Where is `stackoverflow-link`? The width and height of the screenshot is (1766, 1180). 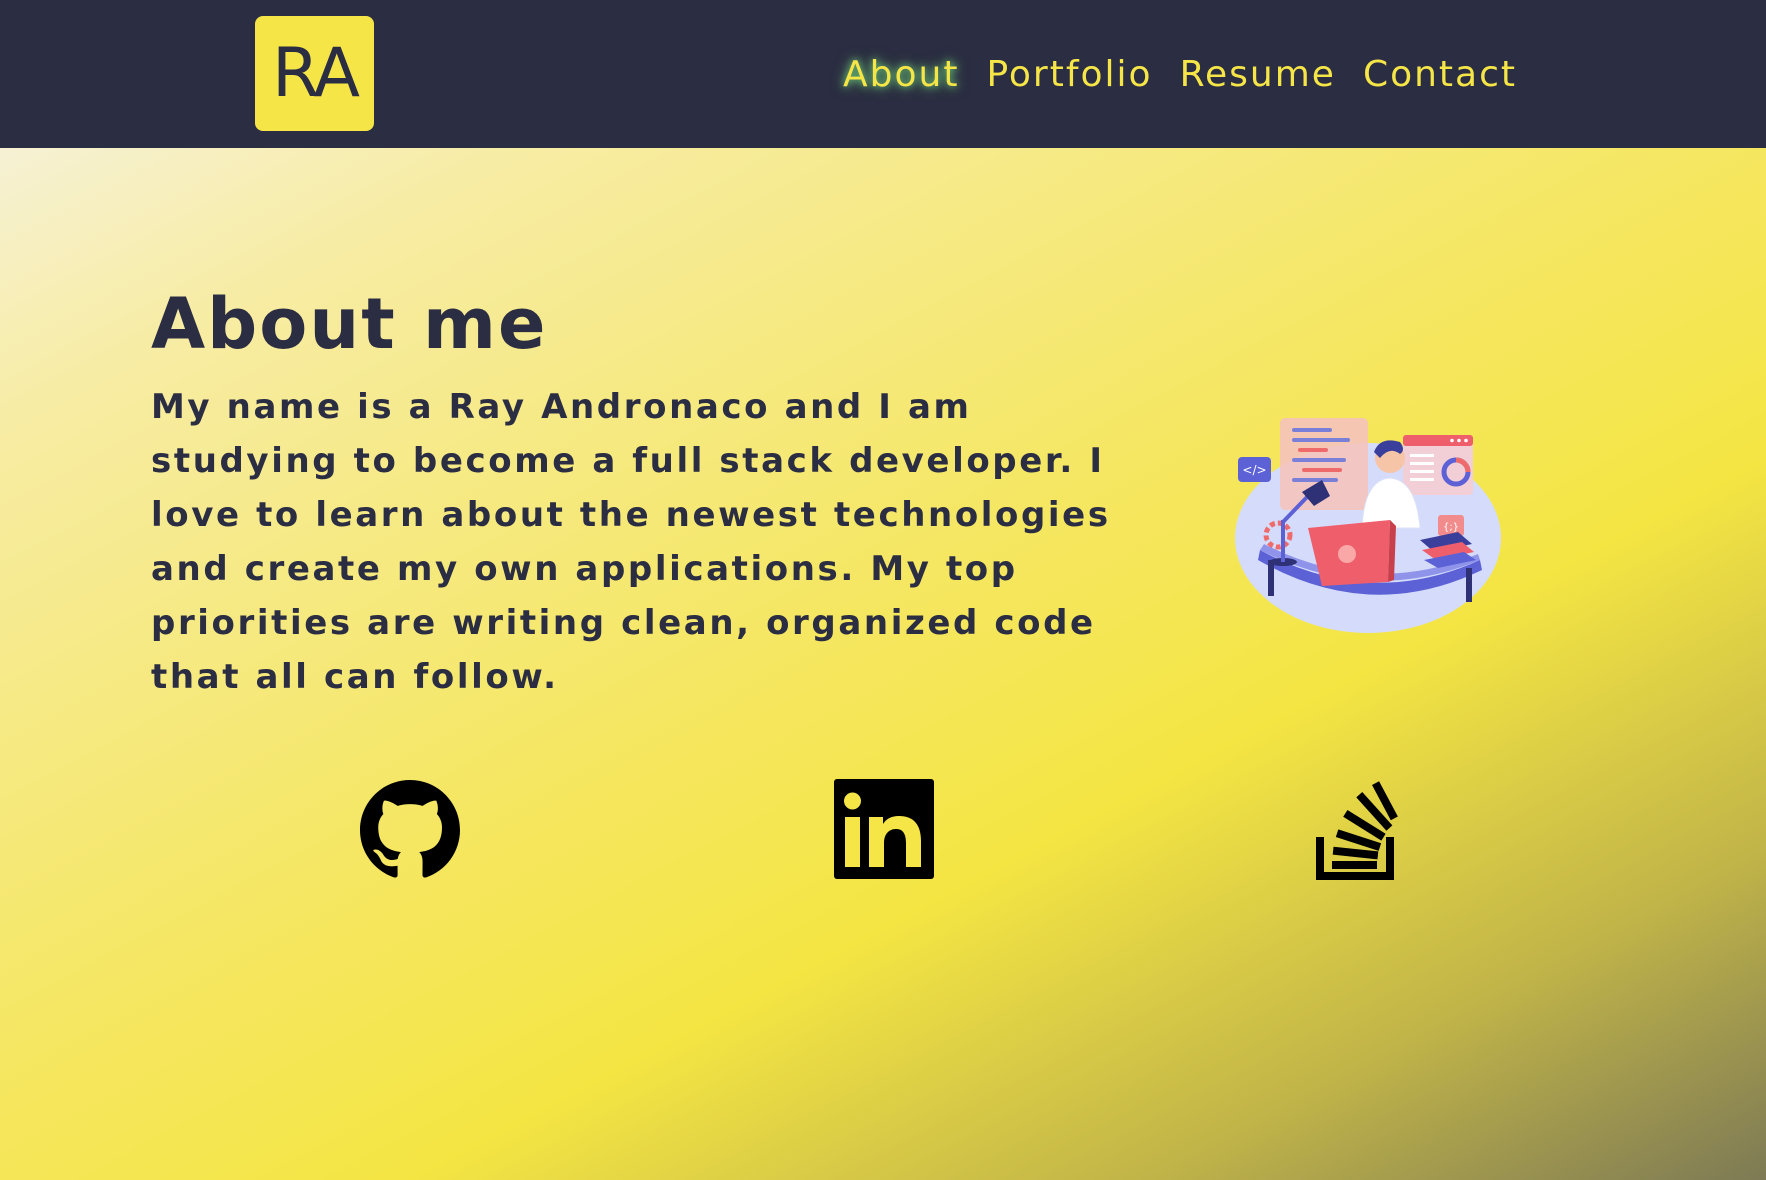
stackoverflow-link is located at coordinates (1357, 829).